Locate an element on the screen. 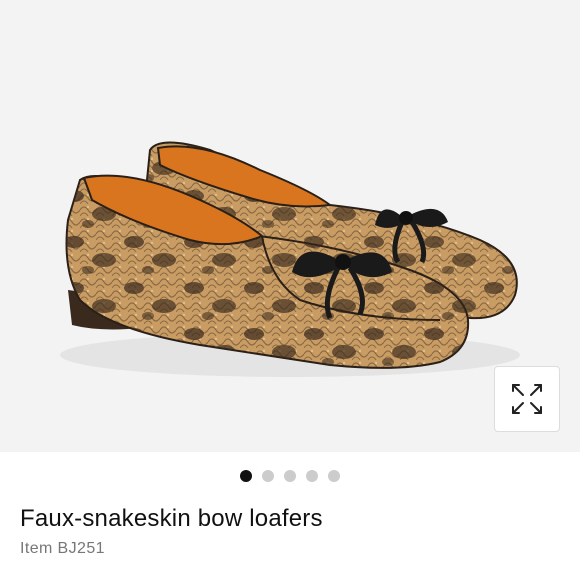  product-title: Faux-snakeskin bow loafers is located at coordinates (171, 518).